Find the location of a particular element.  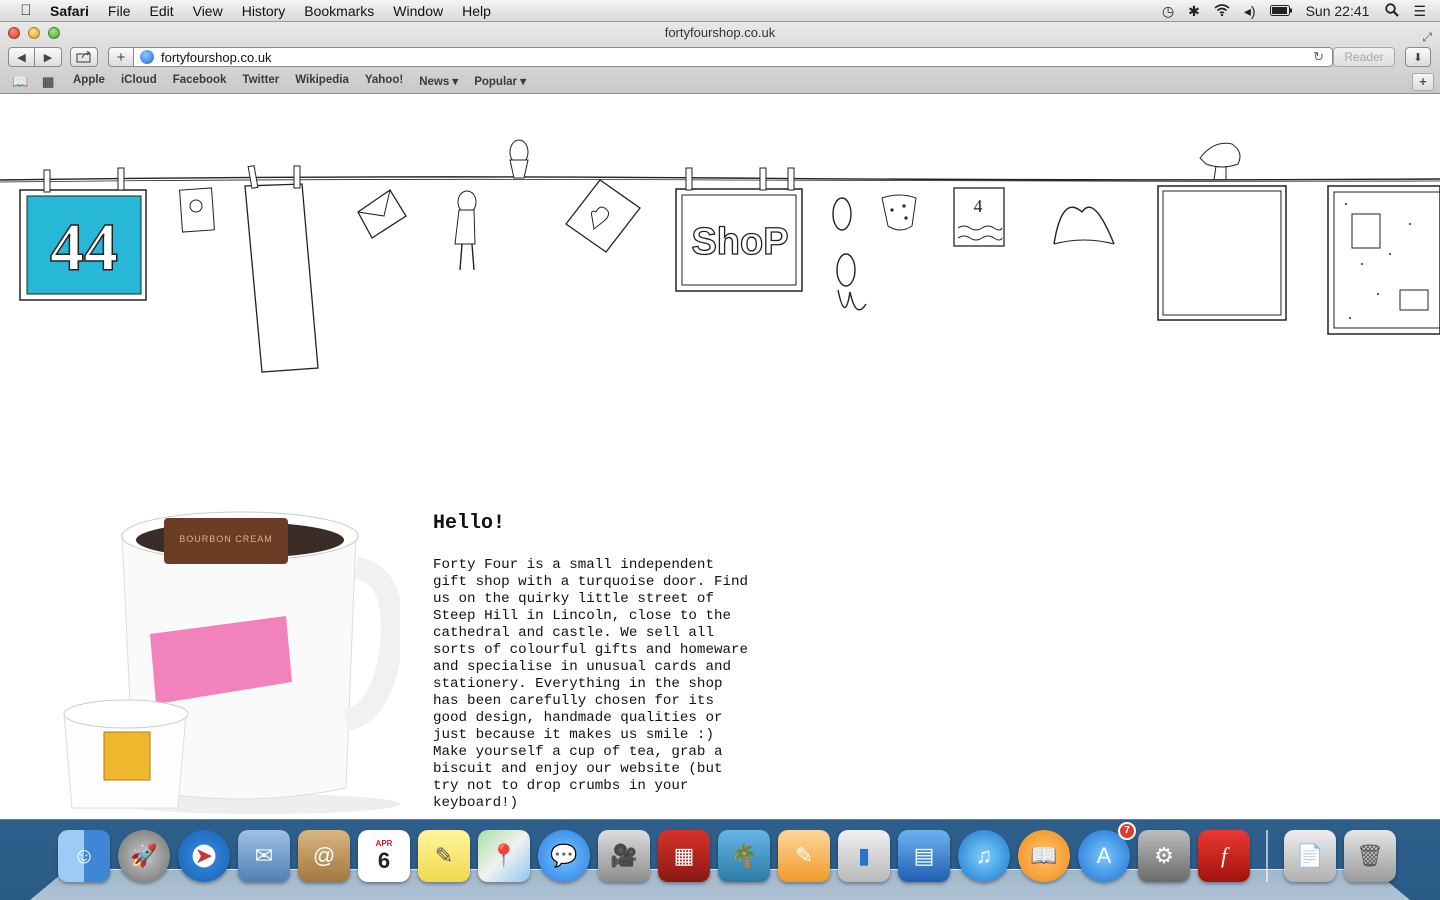

bookmark-icloud: iCloud is located at coordinates (139, 81).